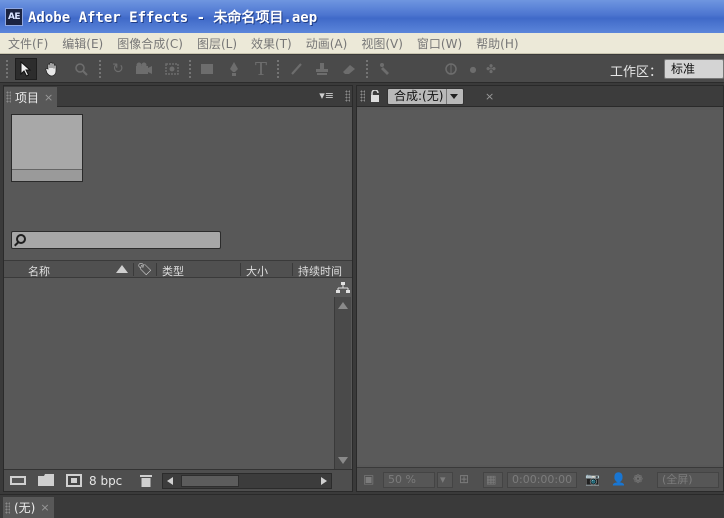 This screenshot has width=724, height=518. Describe the element at coordinates (146, 482) in the screenshot. I see `trash-icon` at that location.